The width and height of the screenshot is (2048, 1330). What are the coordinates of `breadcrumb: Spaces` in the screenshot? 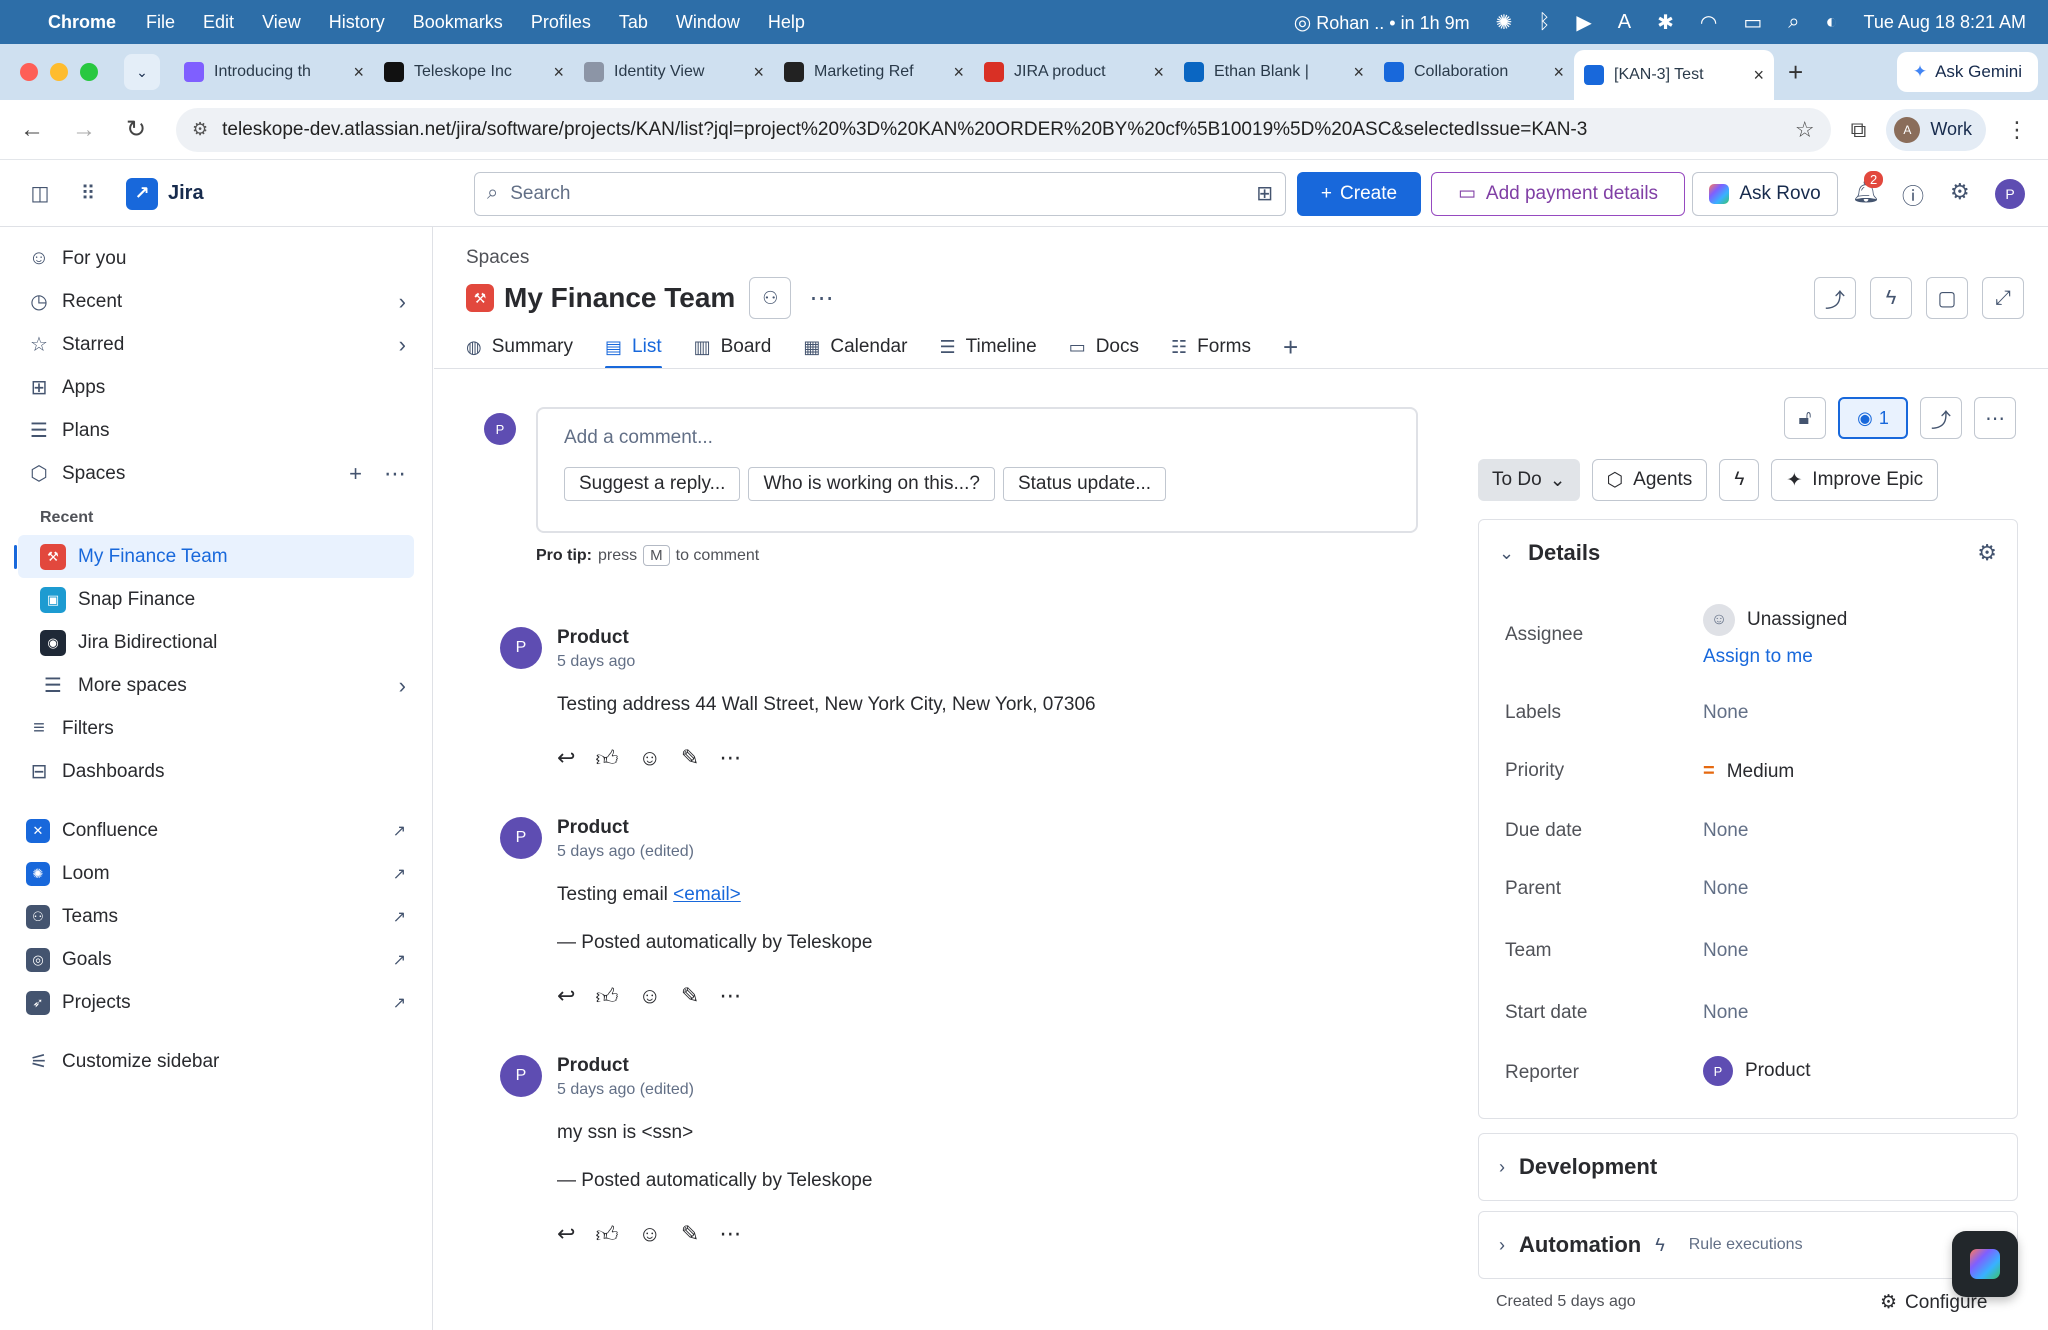 It's located at (497, 258).